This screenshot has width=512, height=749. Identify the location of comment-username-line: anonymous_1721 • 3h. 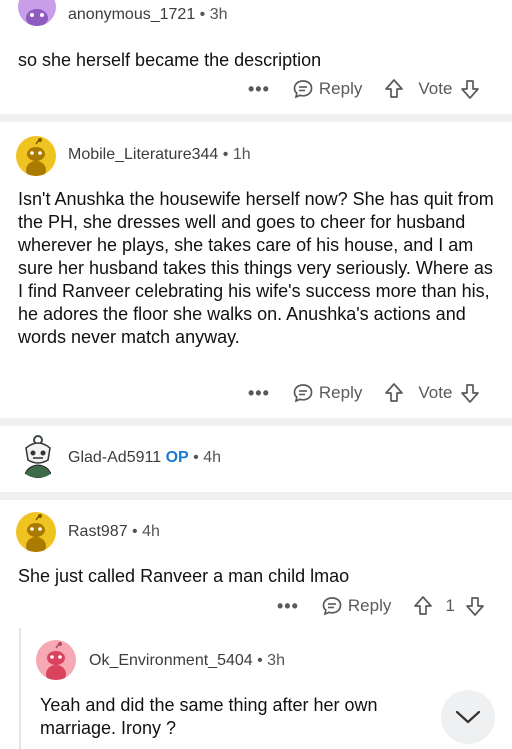
(148, 15).